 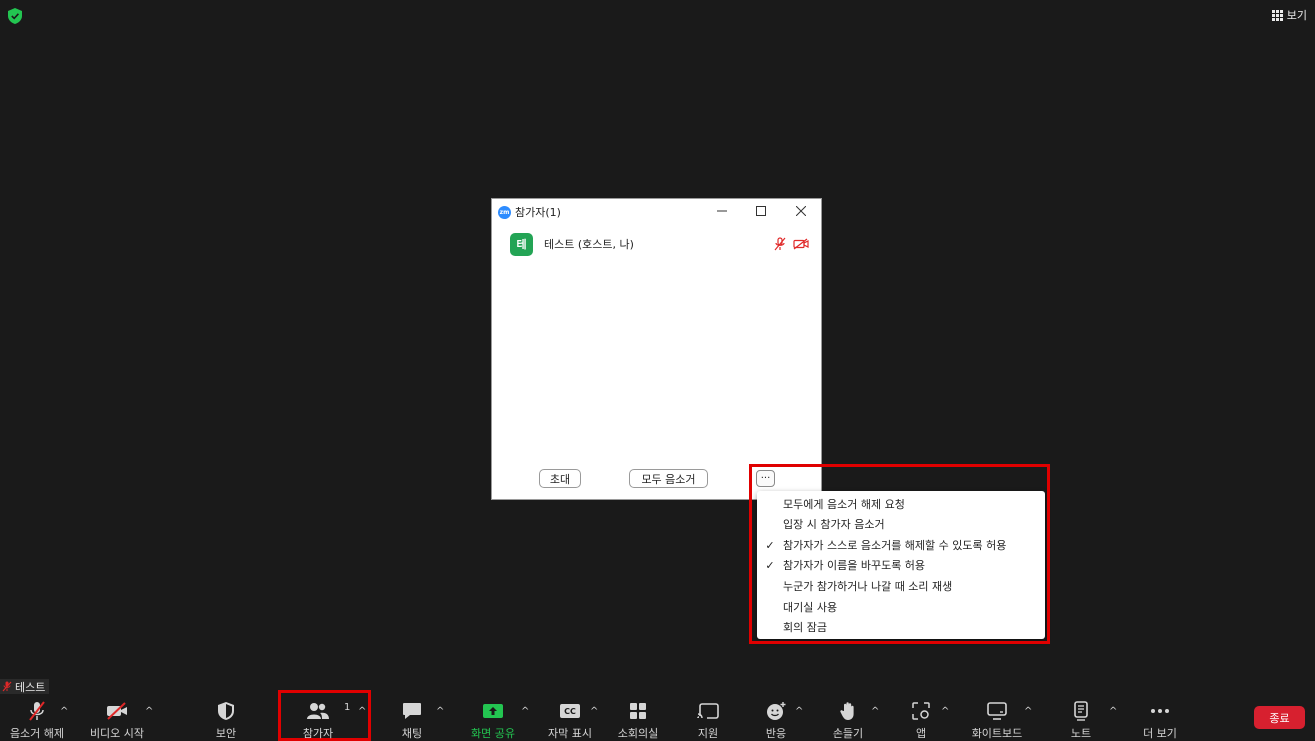 I want to click on apps-label: 앱, so click(x=921, y=733).